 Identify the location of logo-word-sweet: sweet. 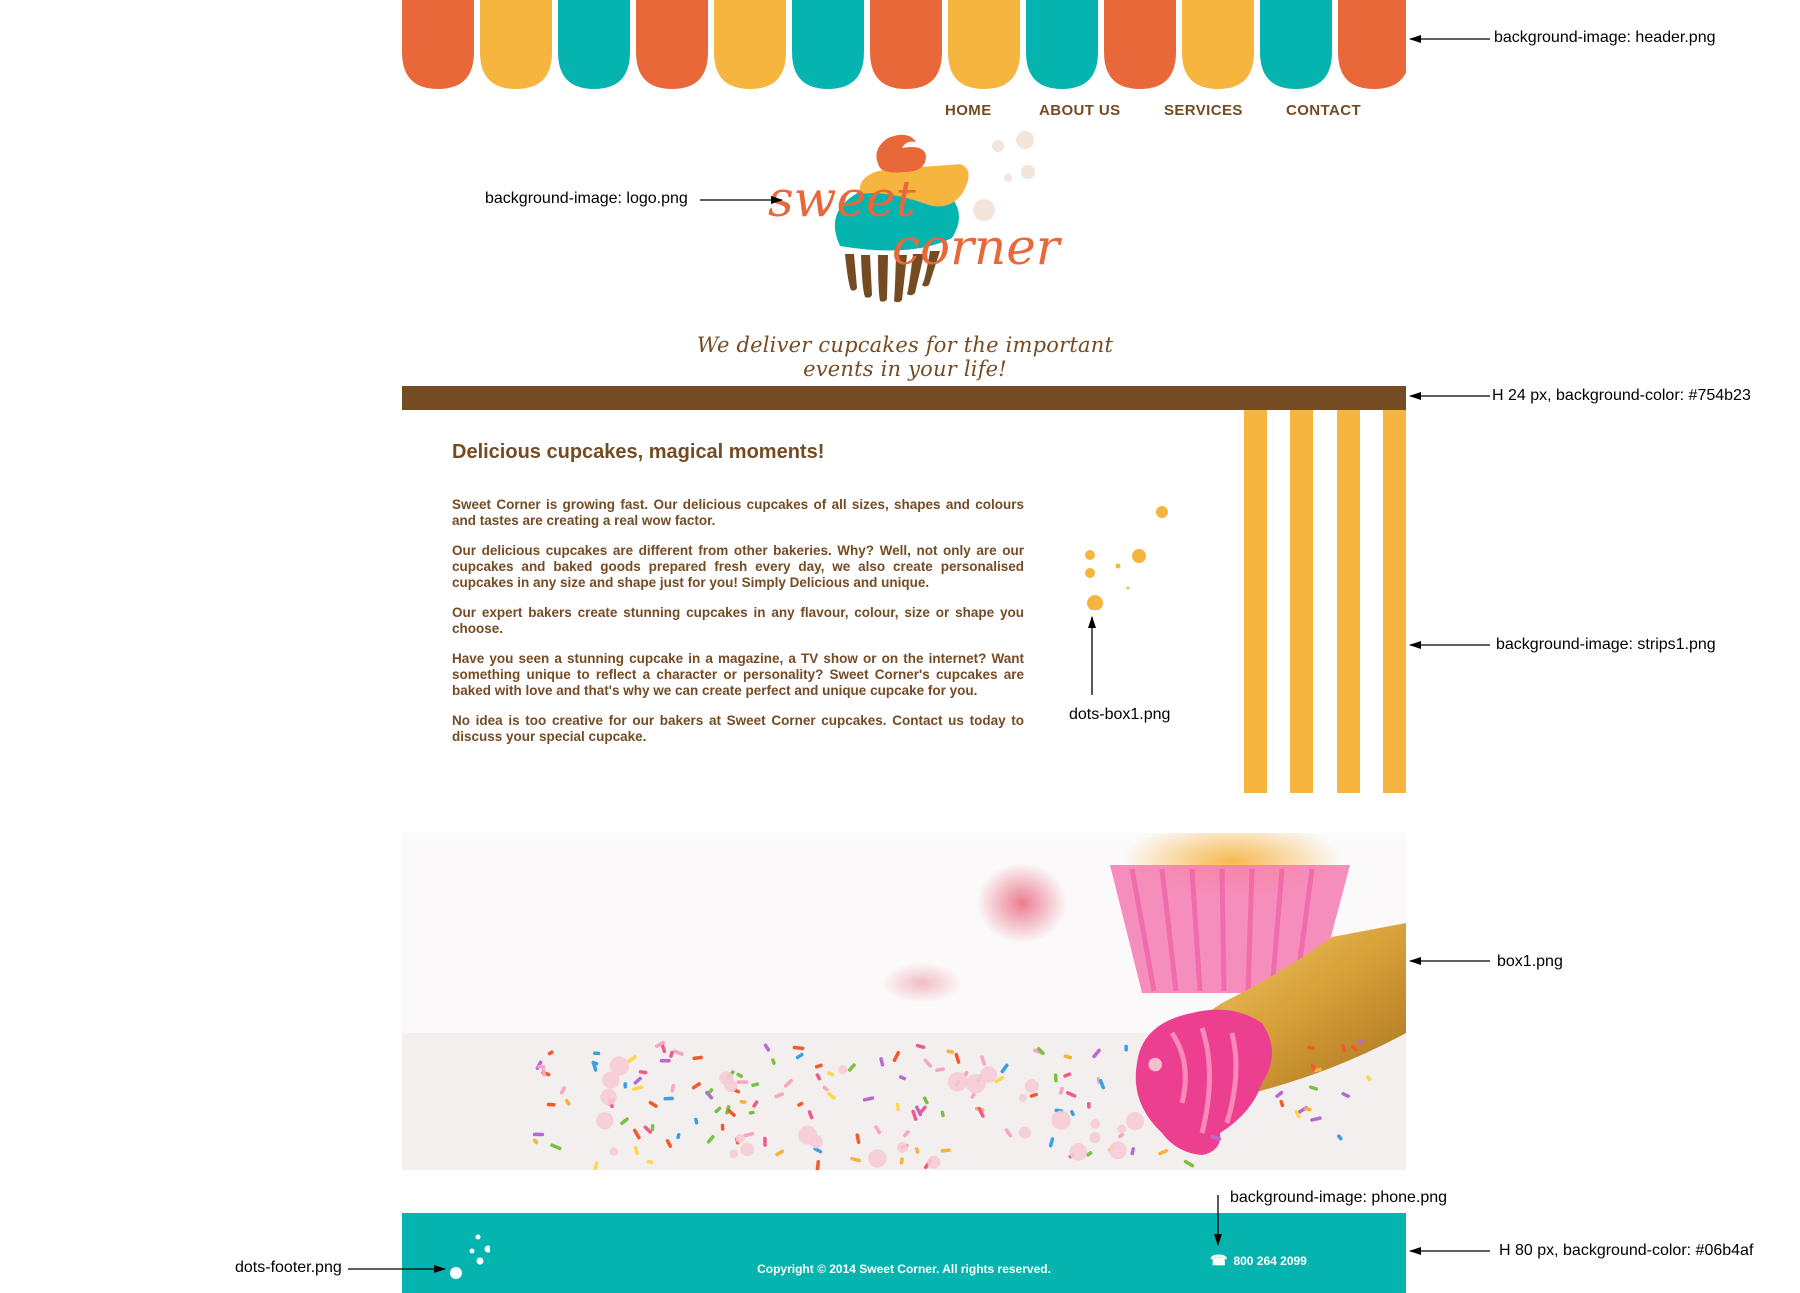
(842, 199).